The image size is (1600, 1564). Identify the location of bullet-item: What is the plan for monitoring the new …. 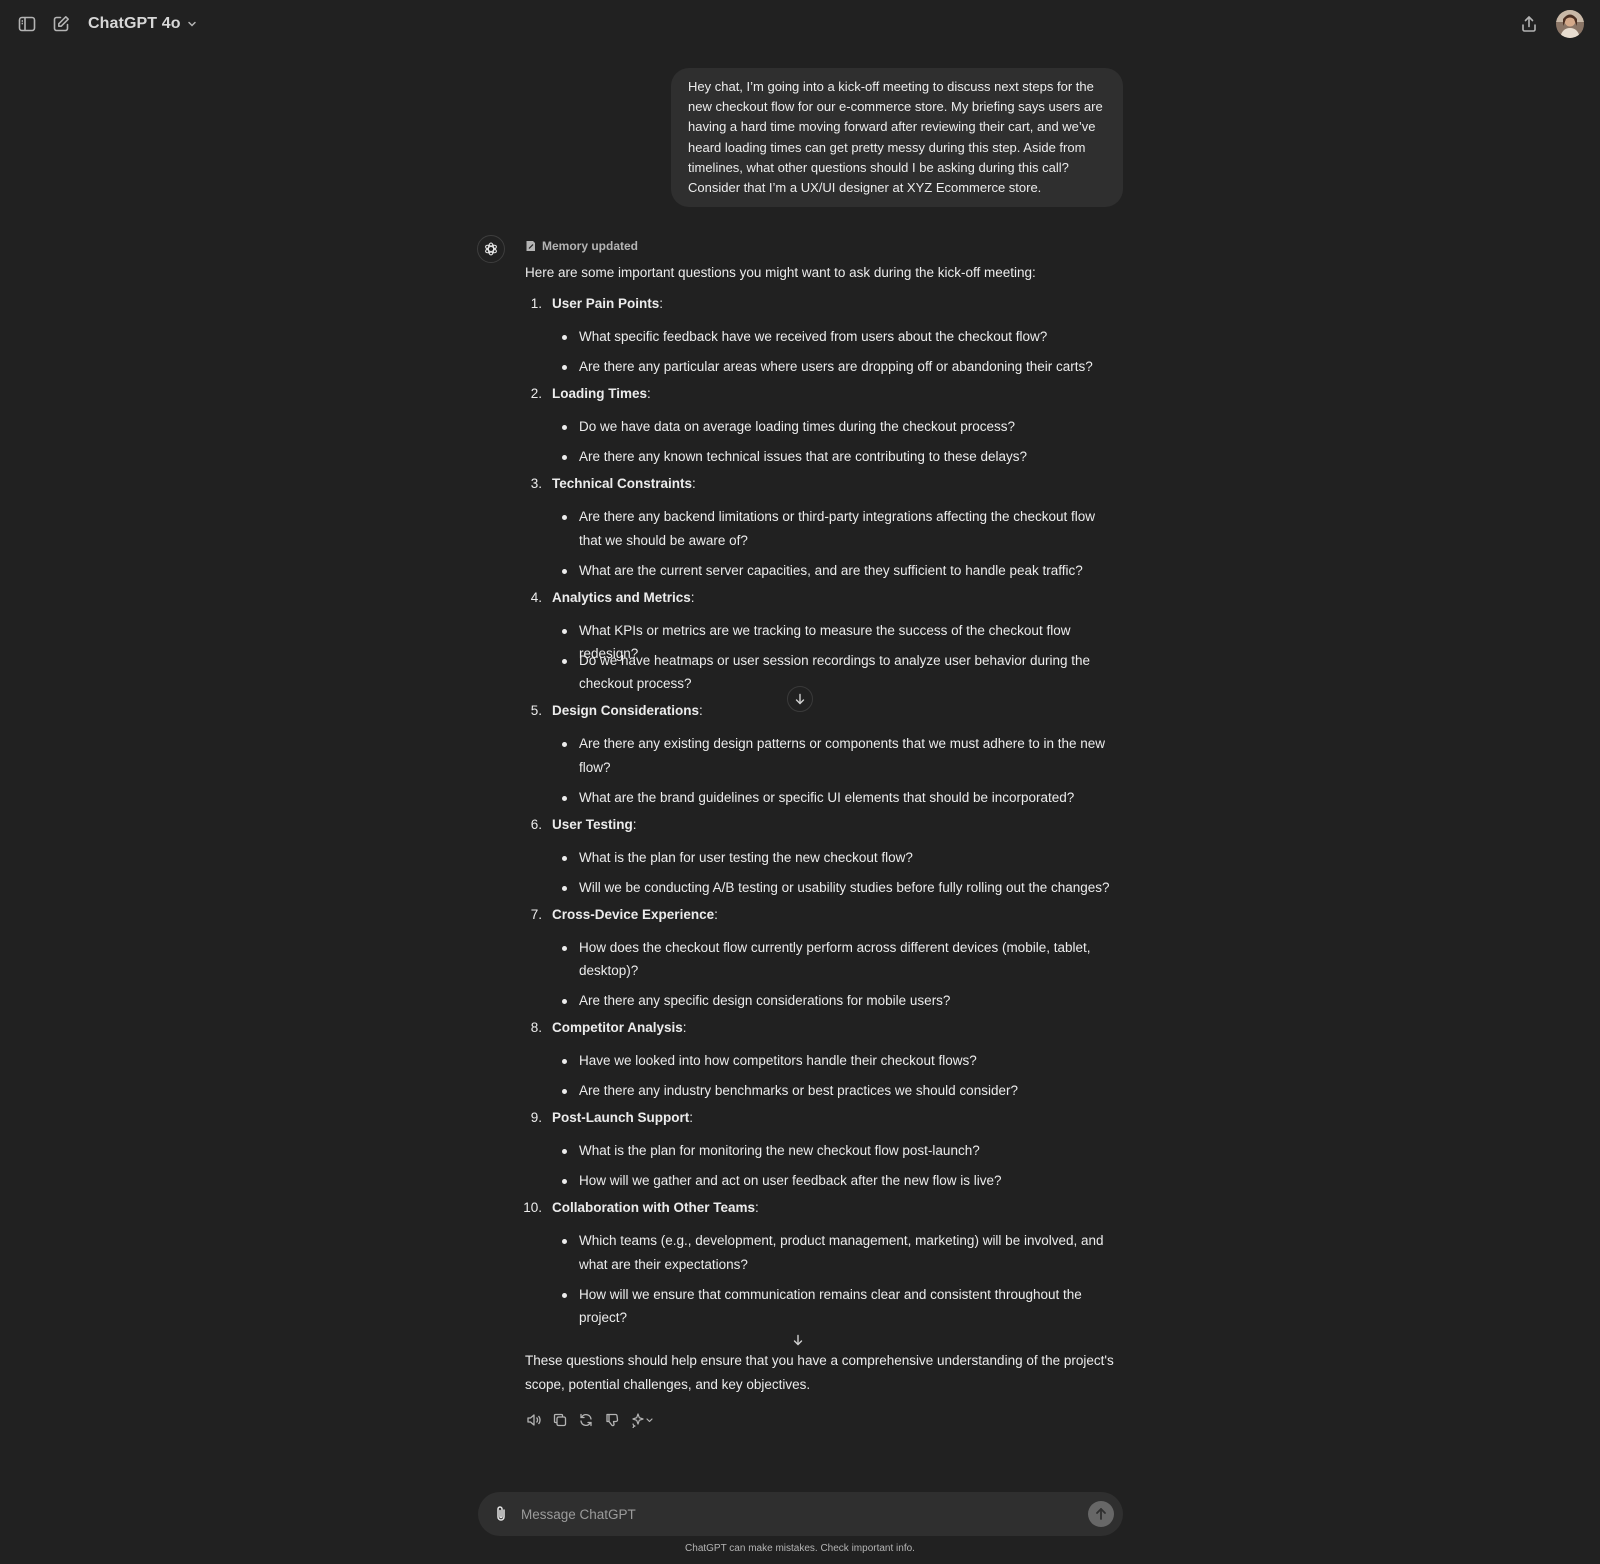
(825, 1154).